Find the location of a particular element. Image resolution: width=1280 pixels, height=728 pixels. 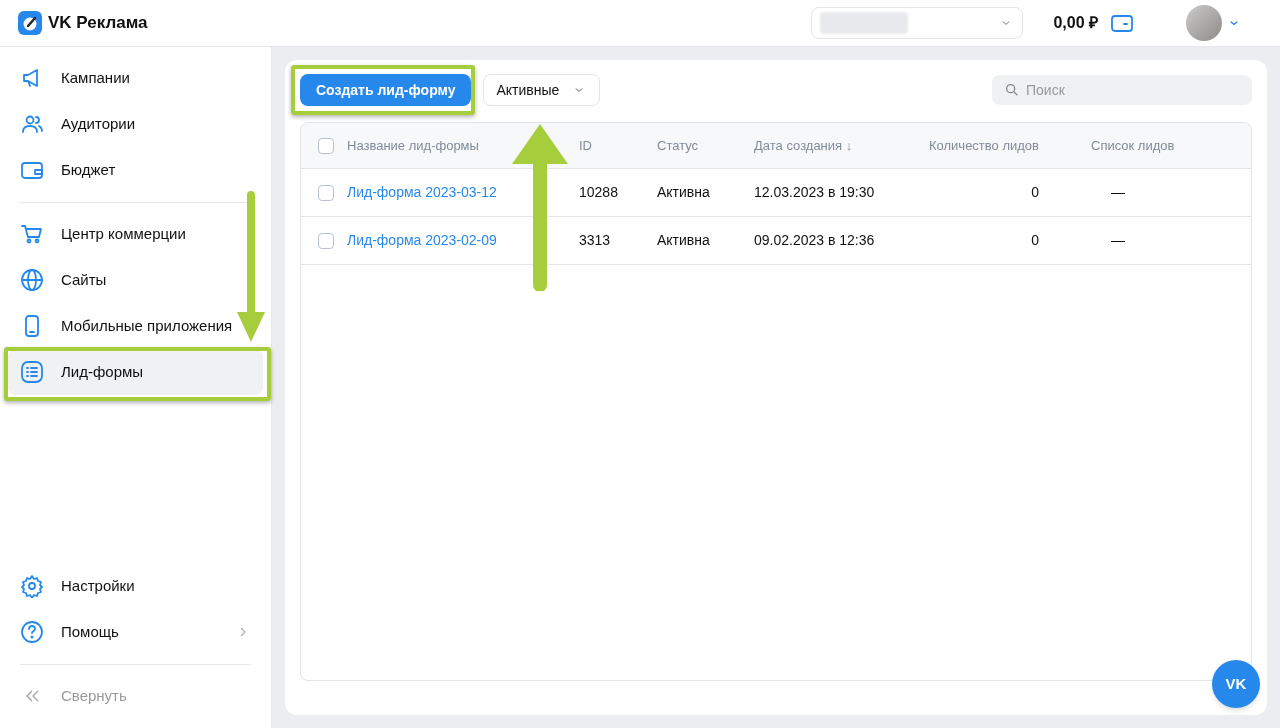

collapse-button: Свернуть is located at coordinates (135, 696).